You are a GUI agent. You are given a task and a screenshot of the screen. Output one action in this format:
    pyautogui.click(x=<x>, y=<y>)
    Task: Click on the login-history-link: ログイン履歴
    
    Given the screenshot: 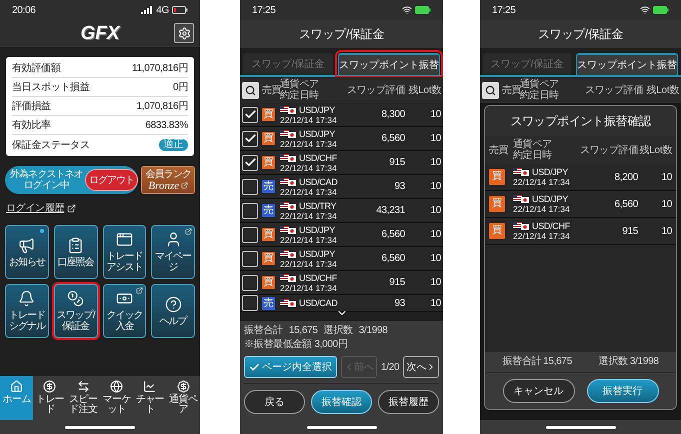 What is the action you would take?
    pyautogui.click(x=41, y=208)
    